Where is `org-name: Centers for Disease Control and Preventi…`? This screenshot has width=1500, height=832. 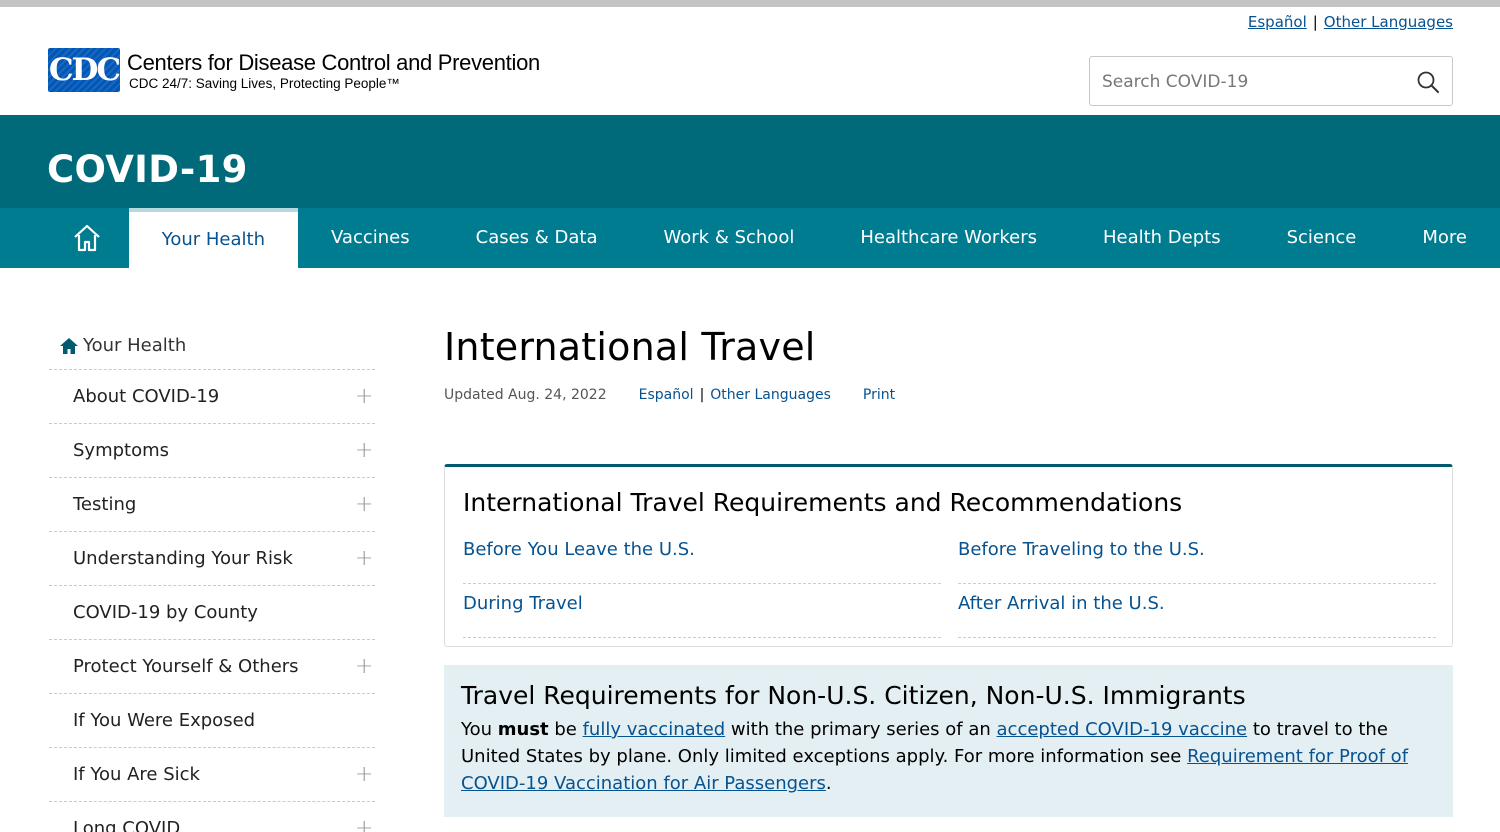 org-name: Centers for Disease Control and Preventi… is located at coordinates (333, 63).